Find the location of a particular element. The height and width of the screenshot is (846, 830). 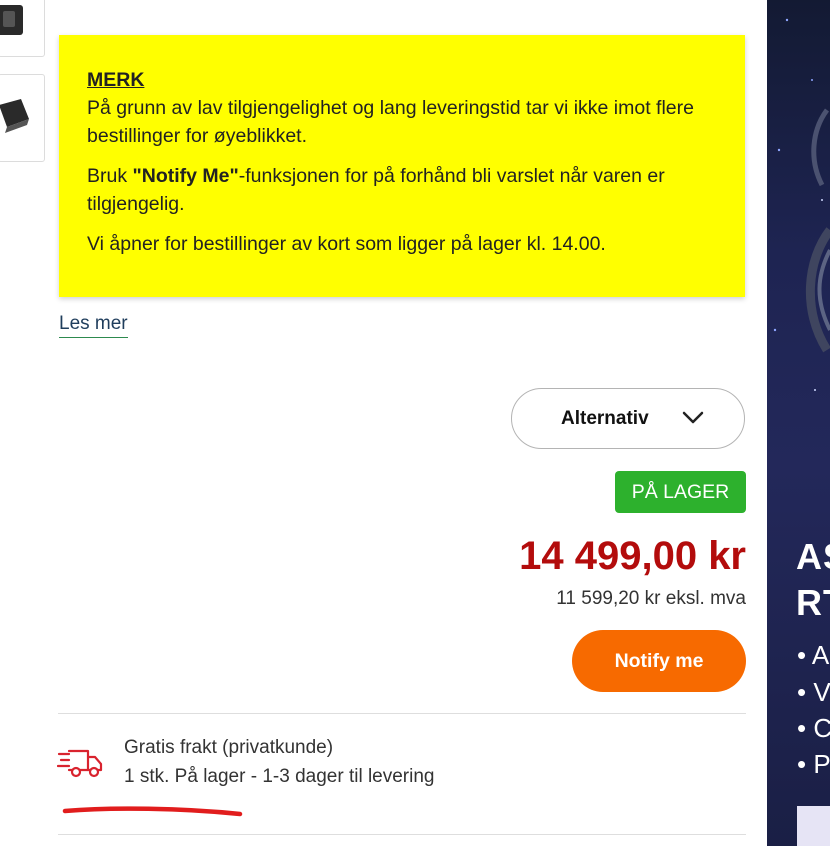

in-stock-badge: PÅ LAGER is located at coordinates (680, 492).